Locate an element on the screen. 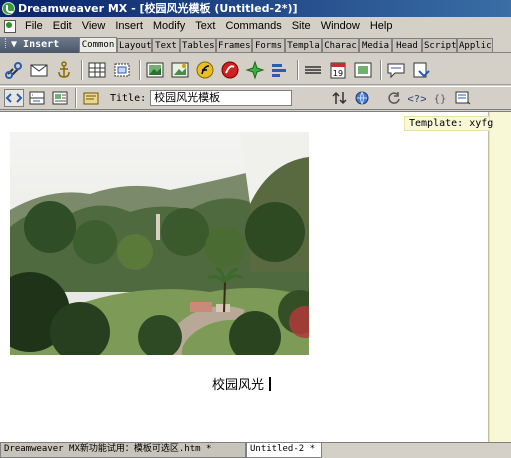 The height and width of the screenshot is (458, 511). page-margin-line is located at coordinates (488, 277).